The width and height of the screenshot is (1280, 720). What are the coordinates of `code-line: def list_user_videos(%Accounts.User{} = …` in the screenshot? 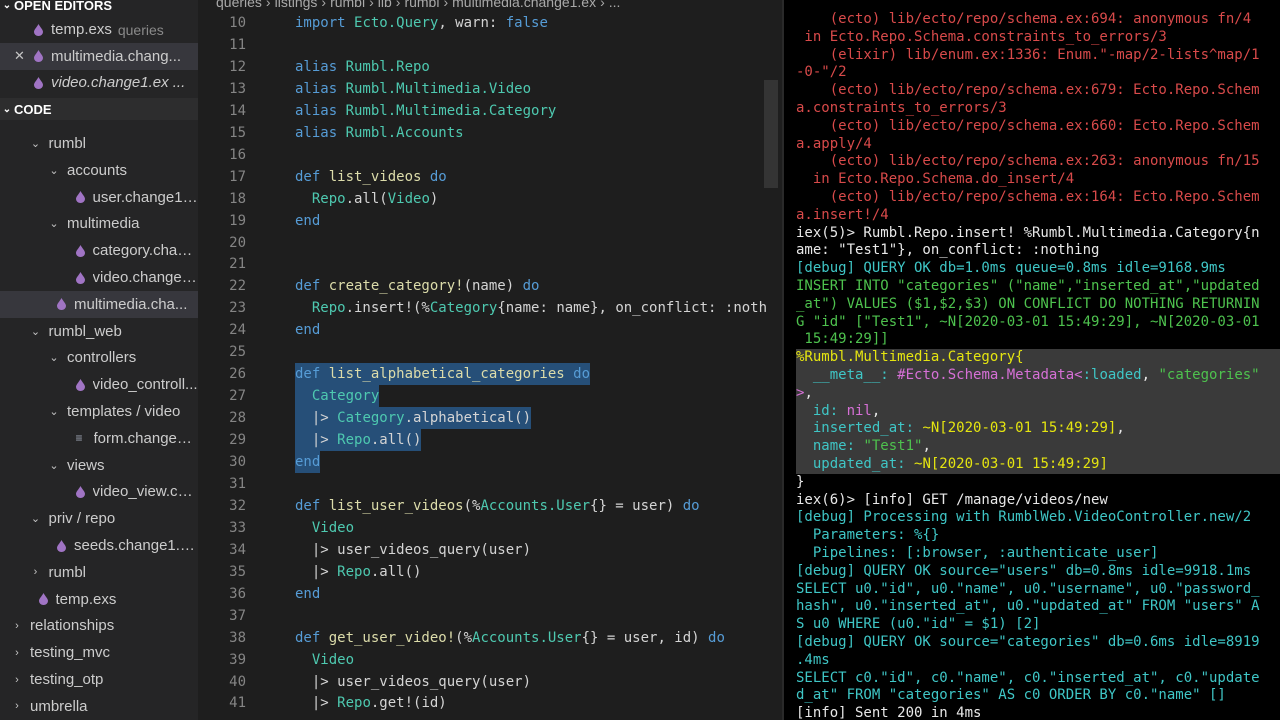 It's located at (497, 506).